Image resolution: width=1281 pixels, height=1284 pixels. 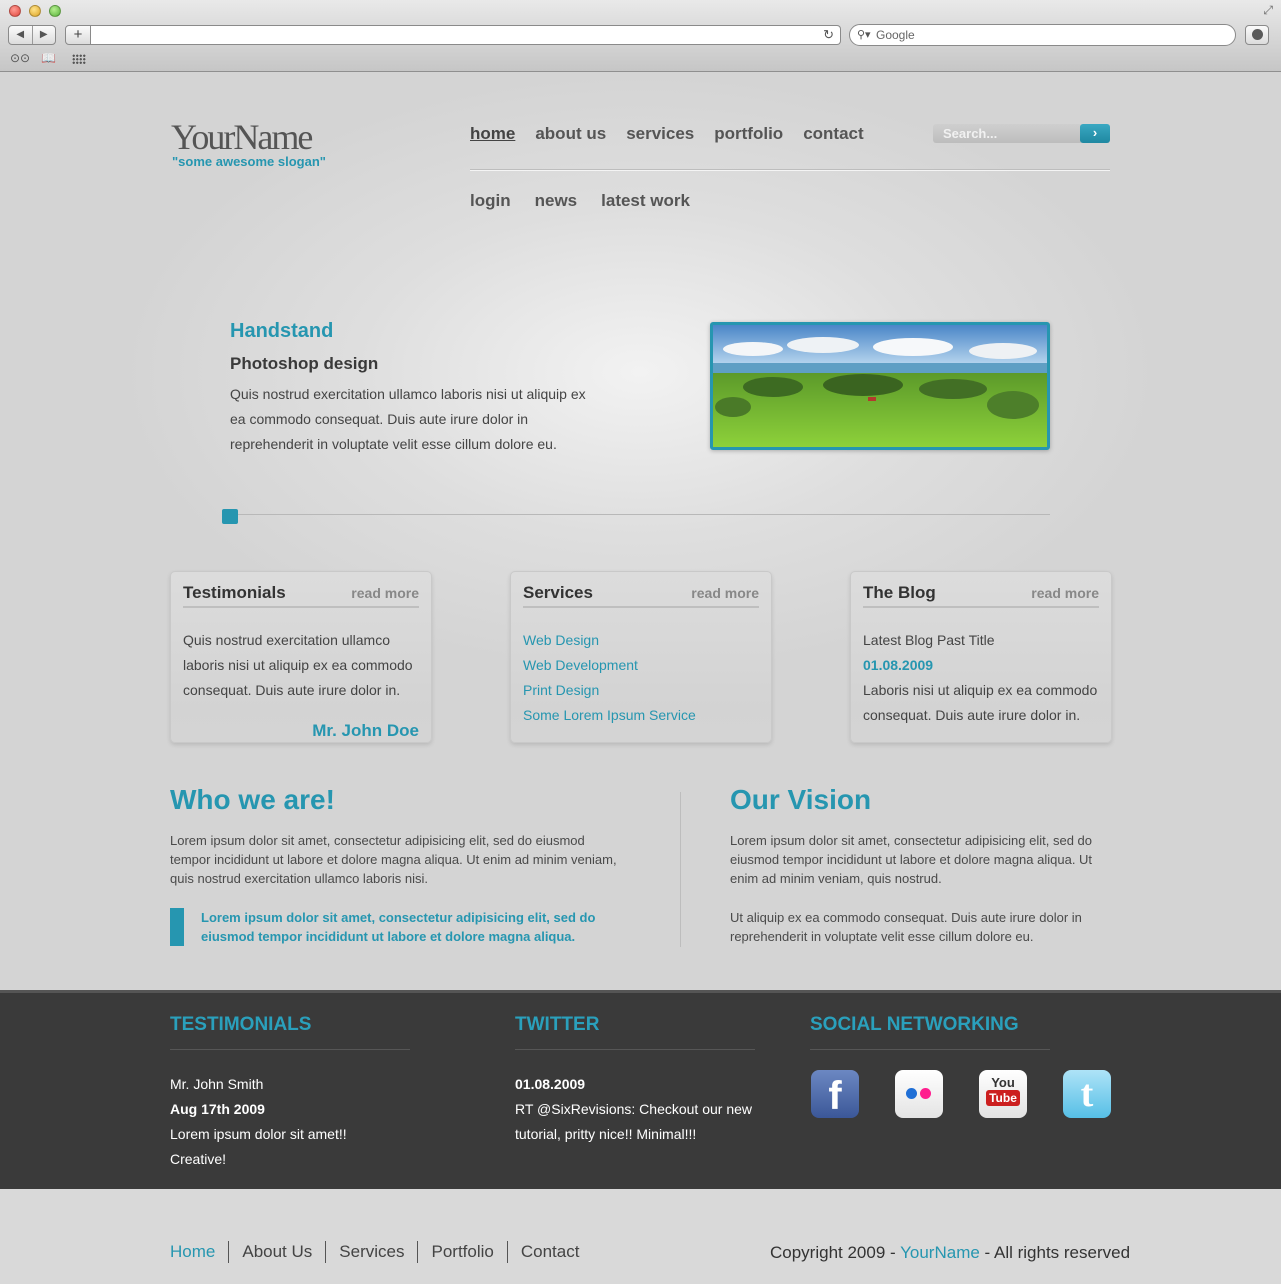 I want to click on footer-testimonial-date: Aug 17th 2009, so click(x=217, y=1109).